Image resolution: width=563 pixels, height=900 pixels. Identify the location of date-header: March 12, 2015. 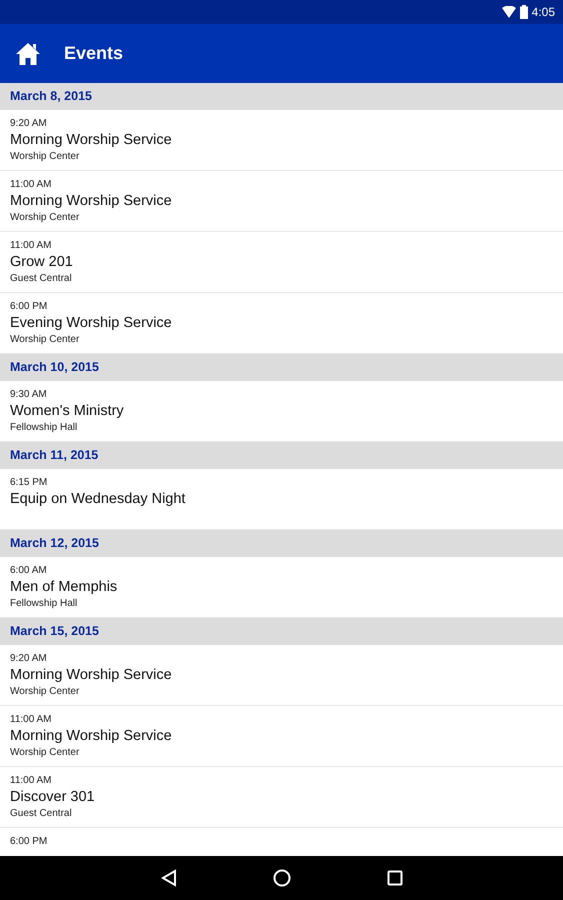
(54, 543).